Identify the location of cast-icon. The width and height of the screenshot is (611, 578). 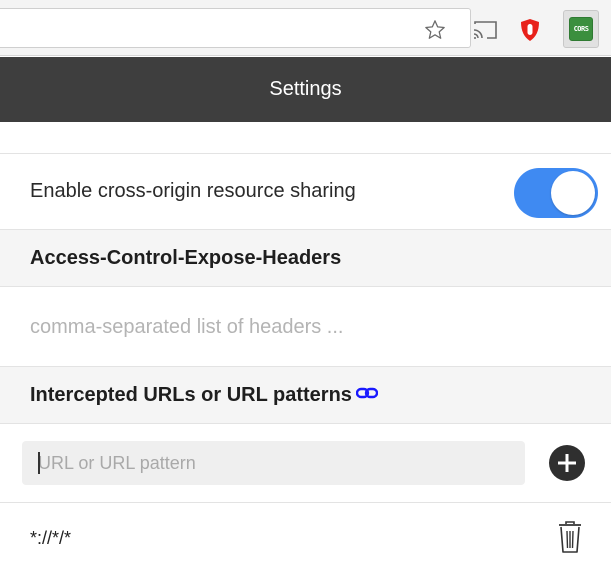
(485, 30).